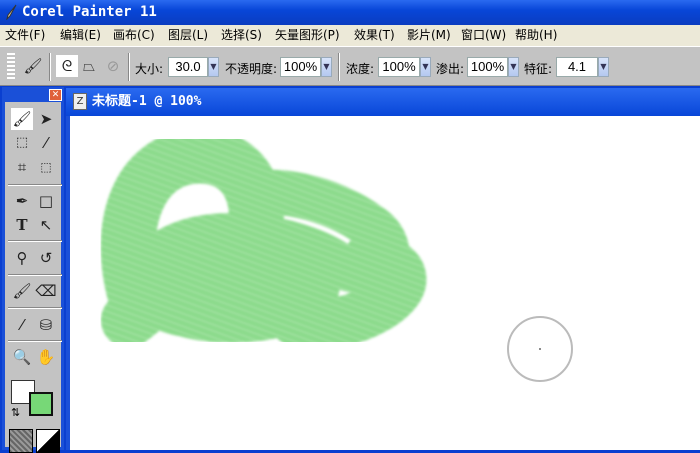 This screenshot has height=453, width=700. Describe the element at coordinates (46, 291) in the screenshot. I see `eraser-icon: ⌫` at that location.